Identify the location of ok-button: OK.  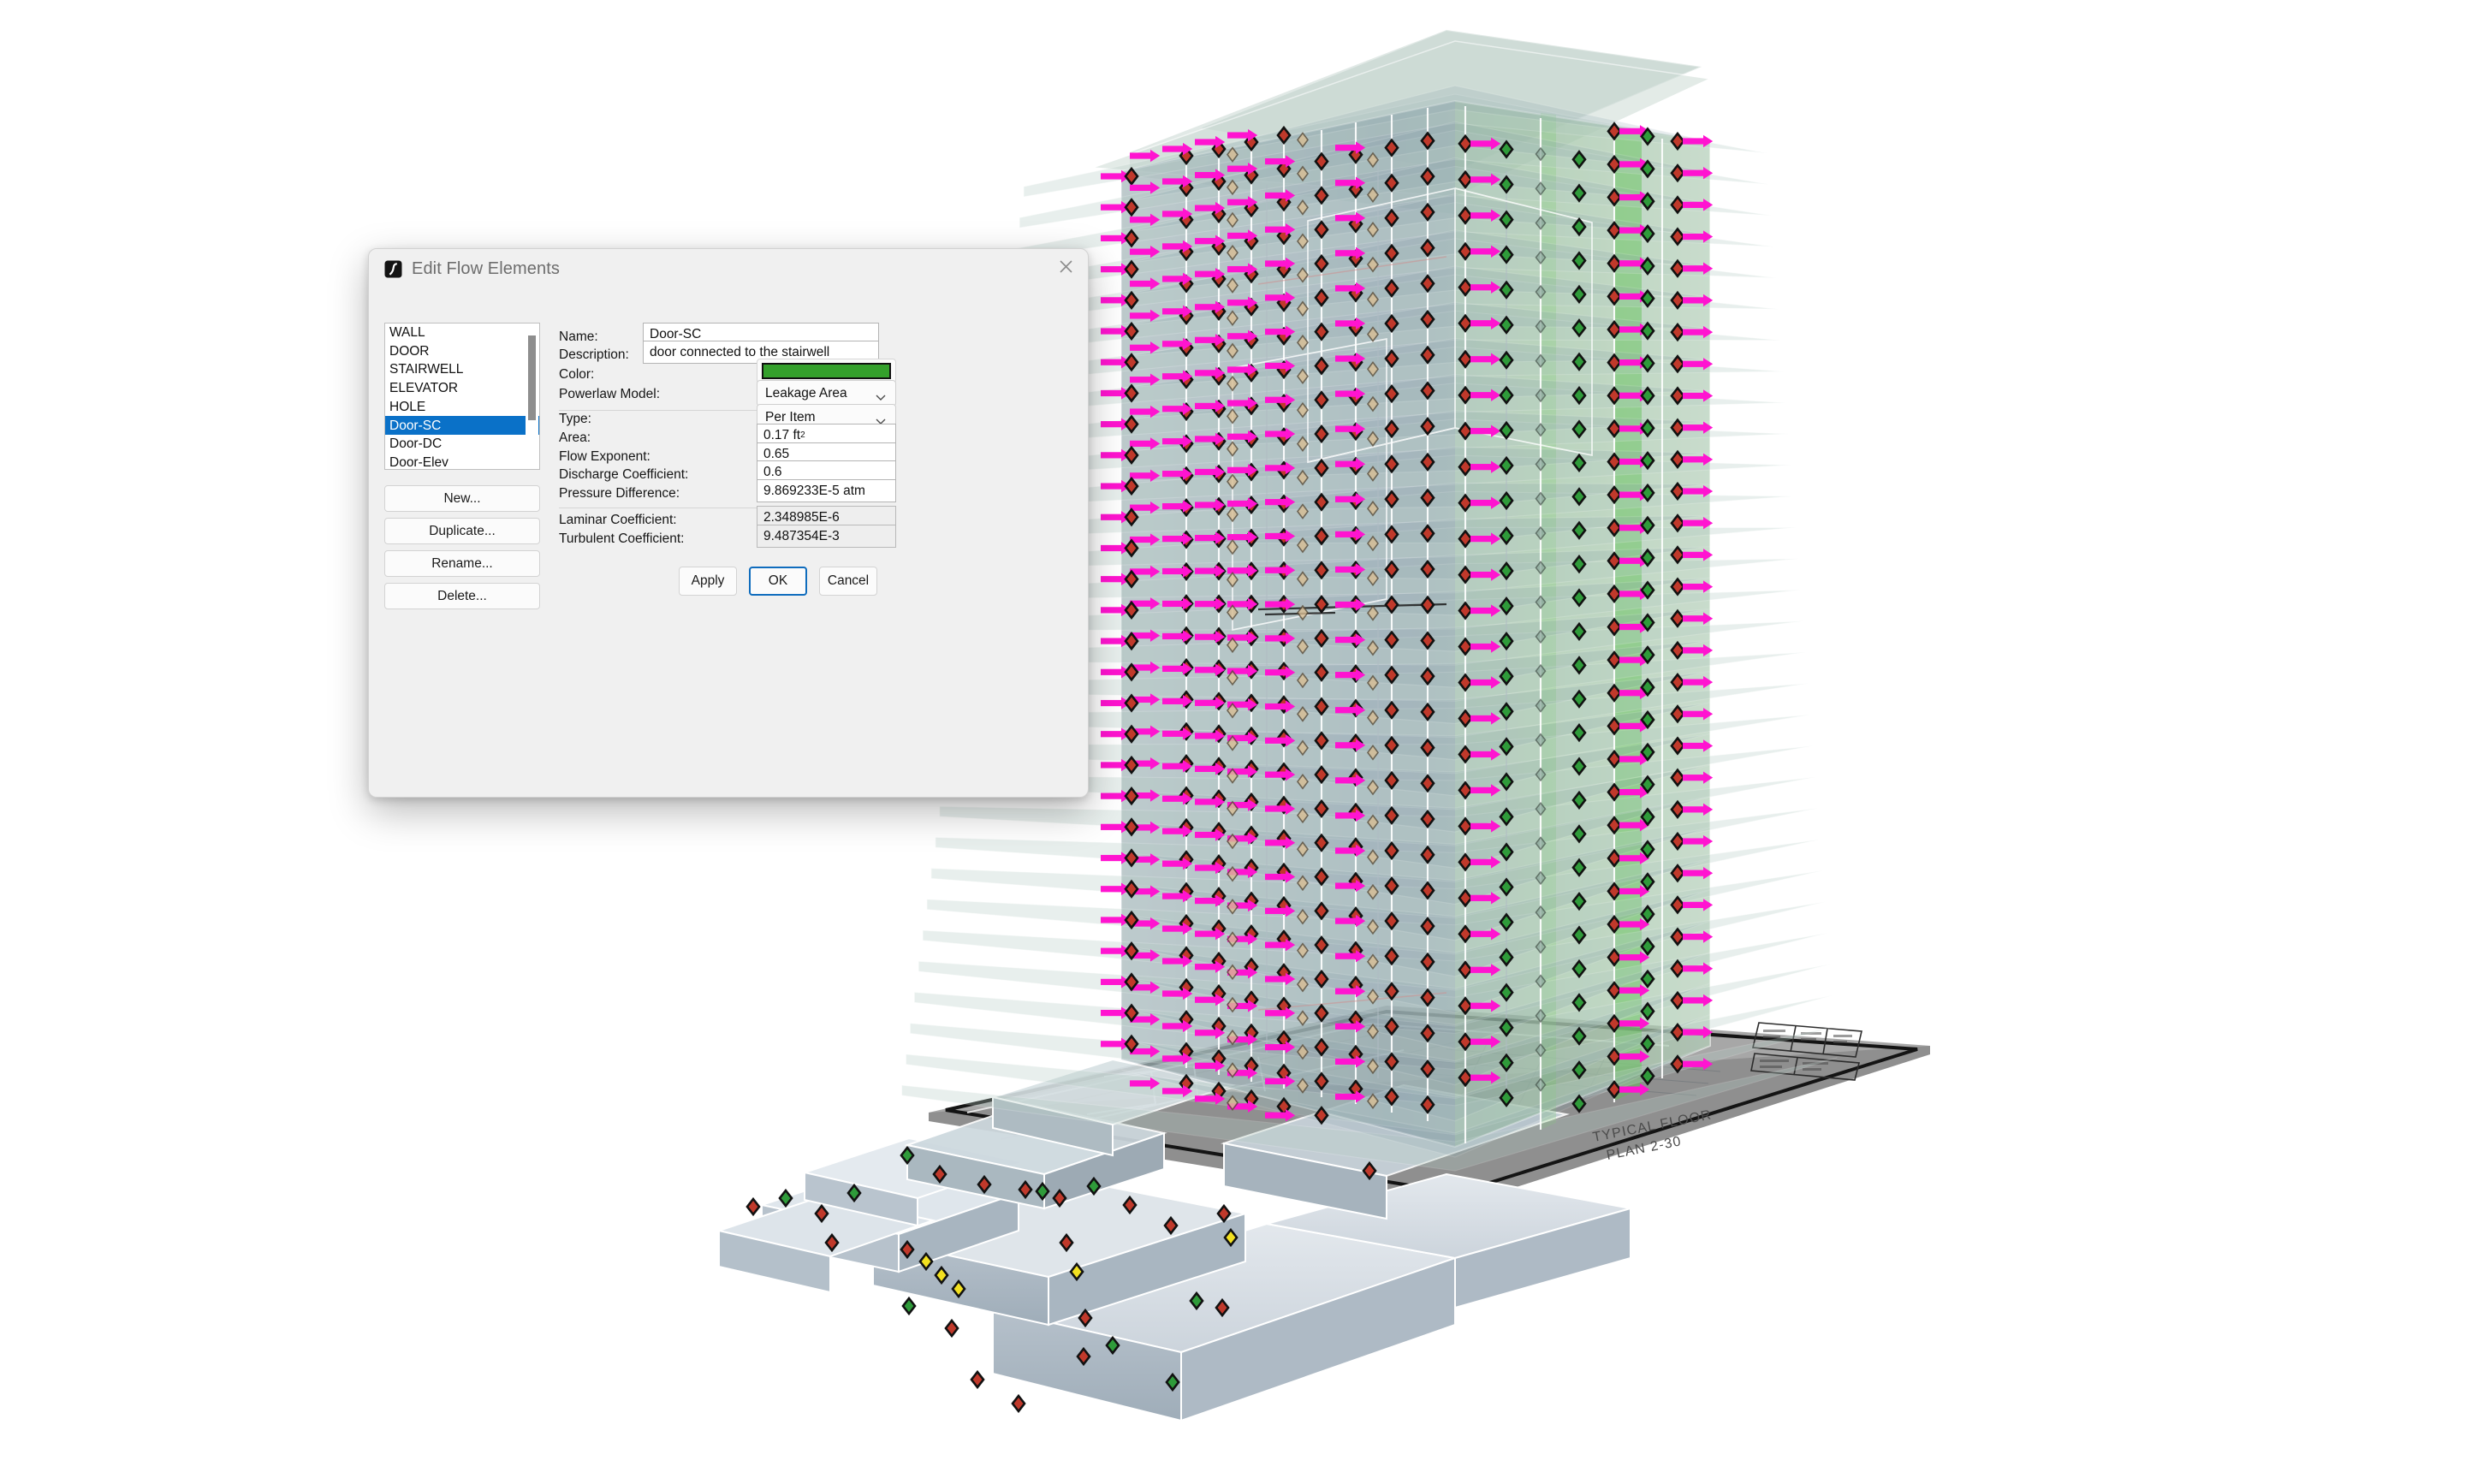
(778, 582).